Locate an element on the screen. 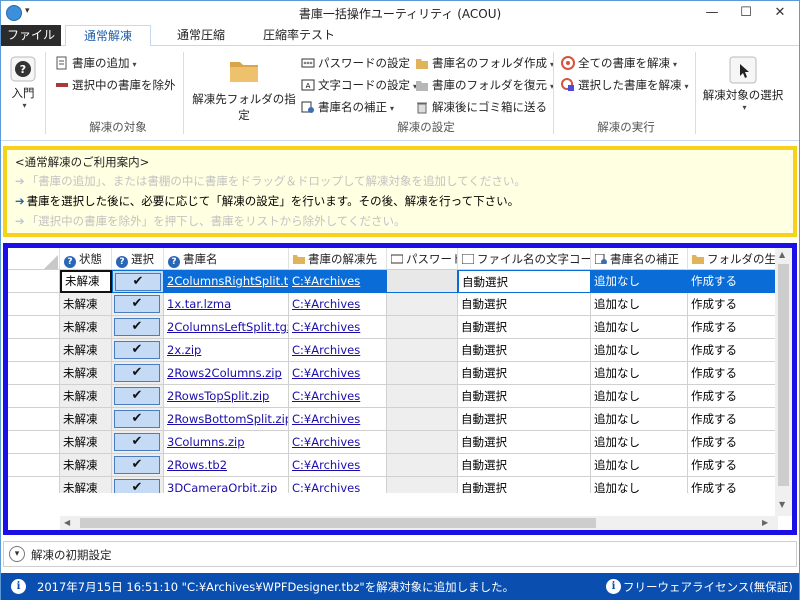  col-header-folder: フォルダの生成 is located at coordinates (733, 259).